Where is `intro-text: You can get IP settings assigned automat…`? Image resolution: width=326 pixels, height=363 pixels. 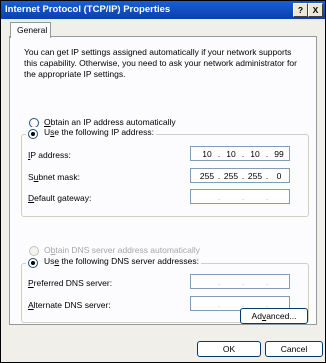
intro-text: You can get IP settings assigned automat… is located at coordinates (160, 63).